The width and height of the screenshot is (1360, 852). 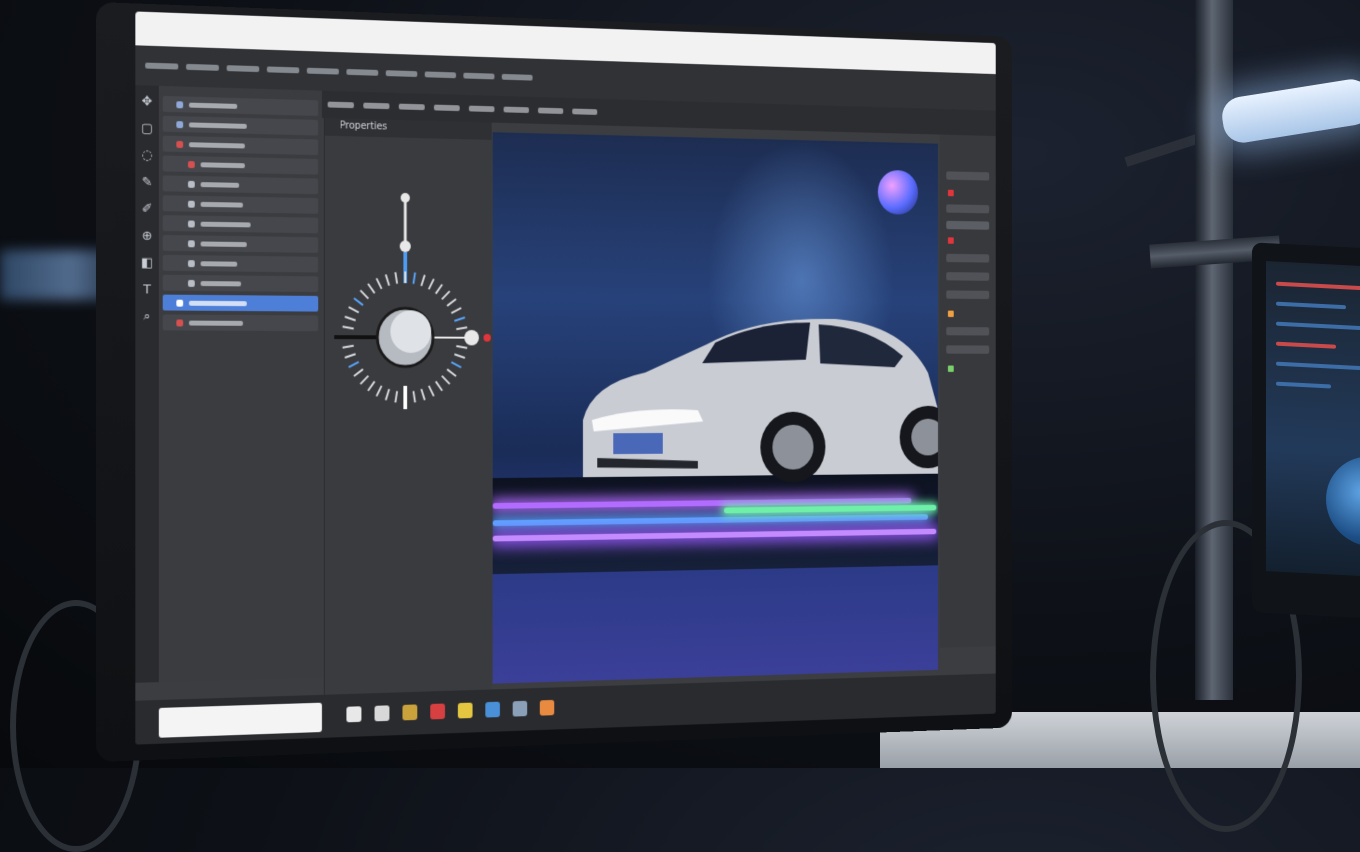 I want to click on back-icon, so click(x=353, y=714).